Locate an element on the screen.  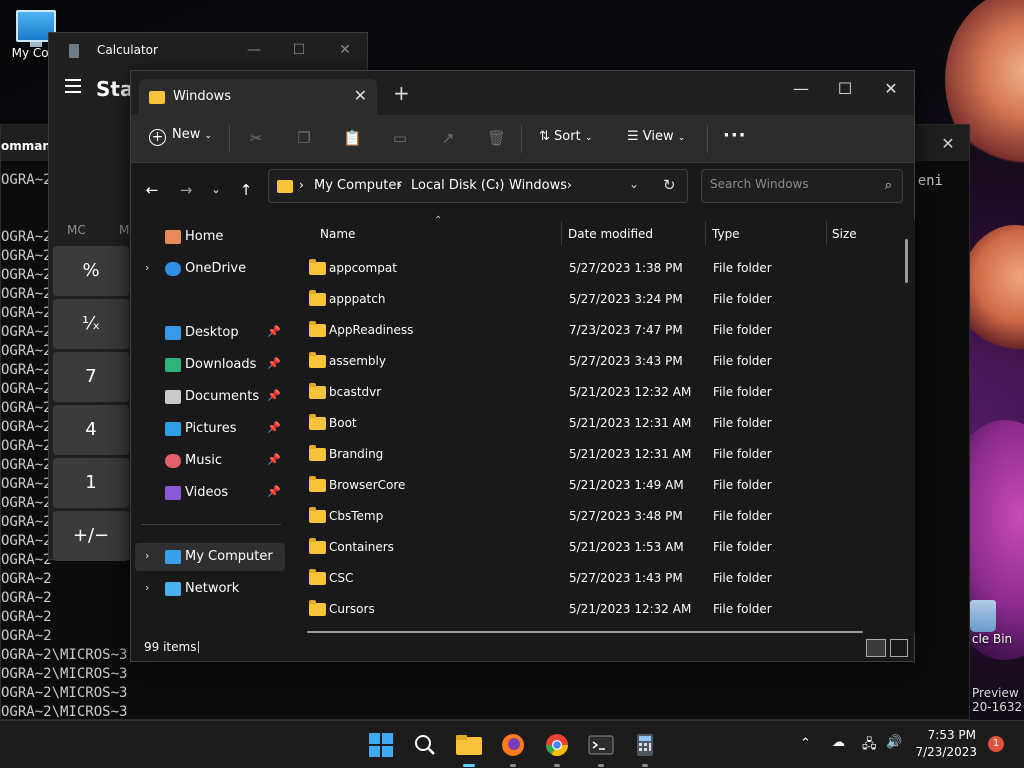
tiles-view-button is located at coordinates (899, 648).